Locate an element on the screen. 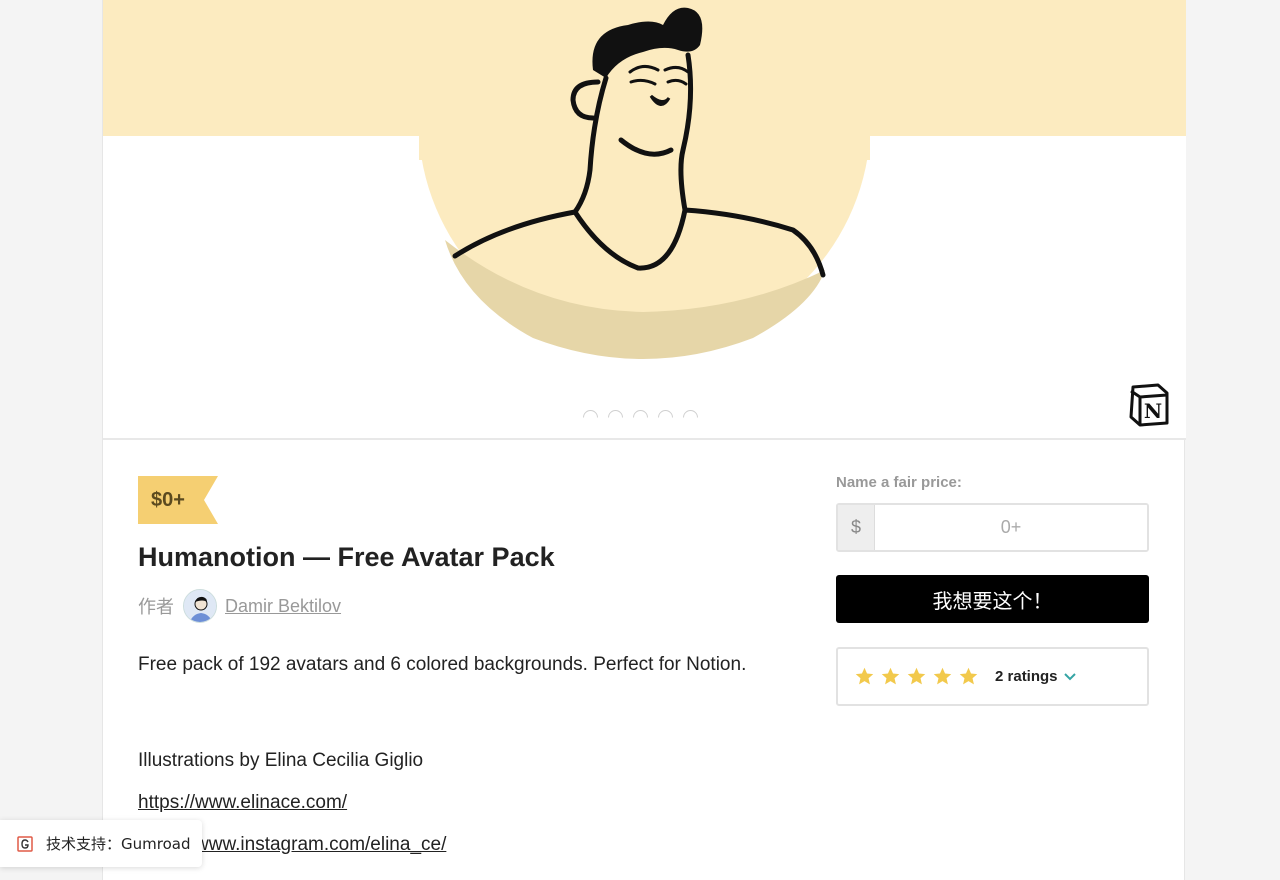 This screenshot has width=1280, height=880. ratings-summary: 2 ratings is located at coordinates (992, 676).